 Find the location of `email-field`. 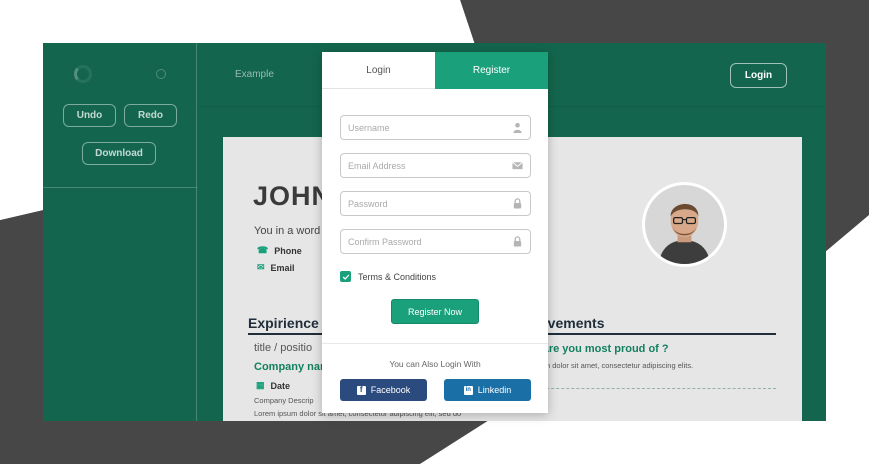

email-field is located at coordinates (435, 165).